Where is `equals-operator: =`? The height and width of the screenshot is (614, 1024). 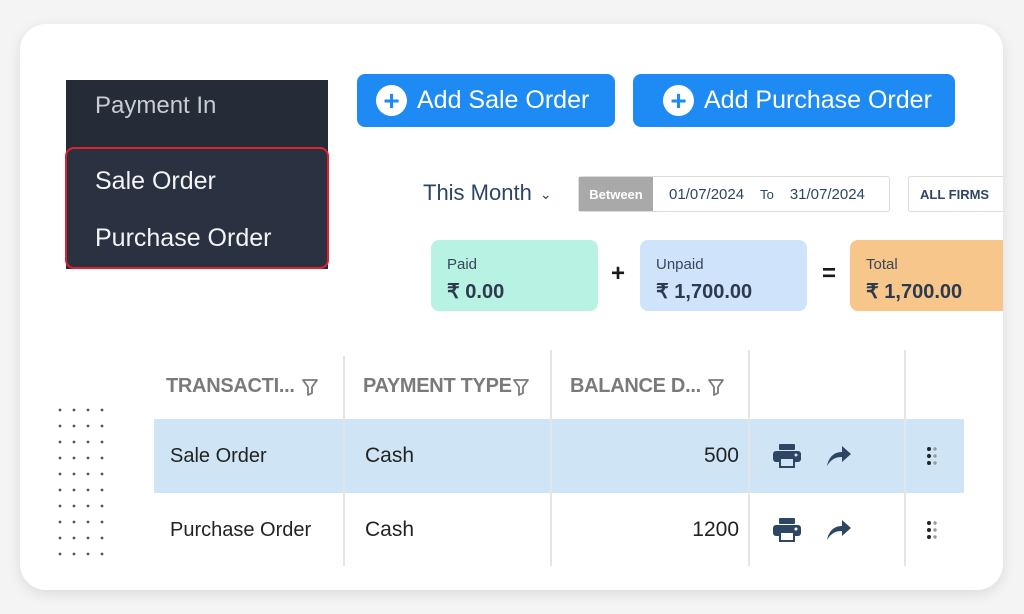
equals-operator: = is located at coordinates (829, 273).